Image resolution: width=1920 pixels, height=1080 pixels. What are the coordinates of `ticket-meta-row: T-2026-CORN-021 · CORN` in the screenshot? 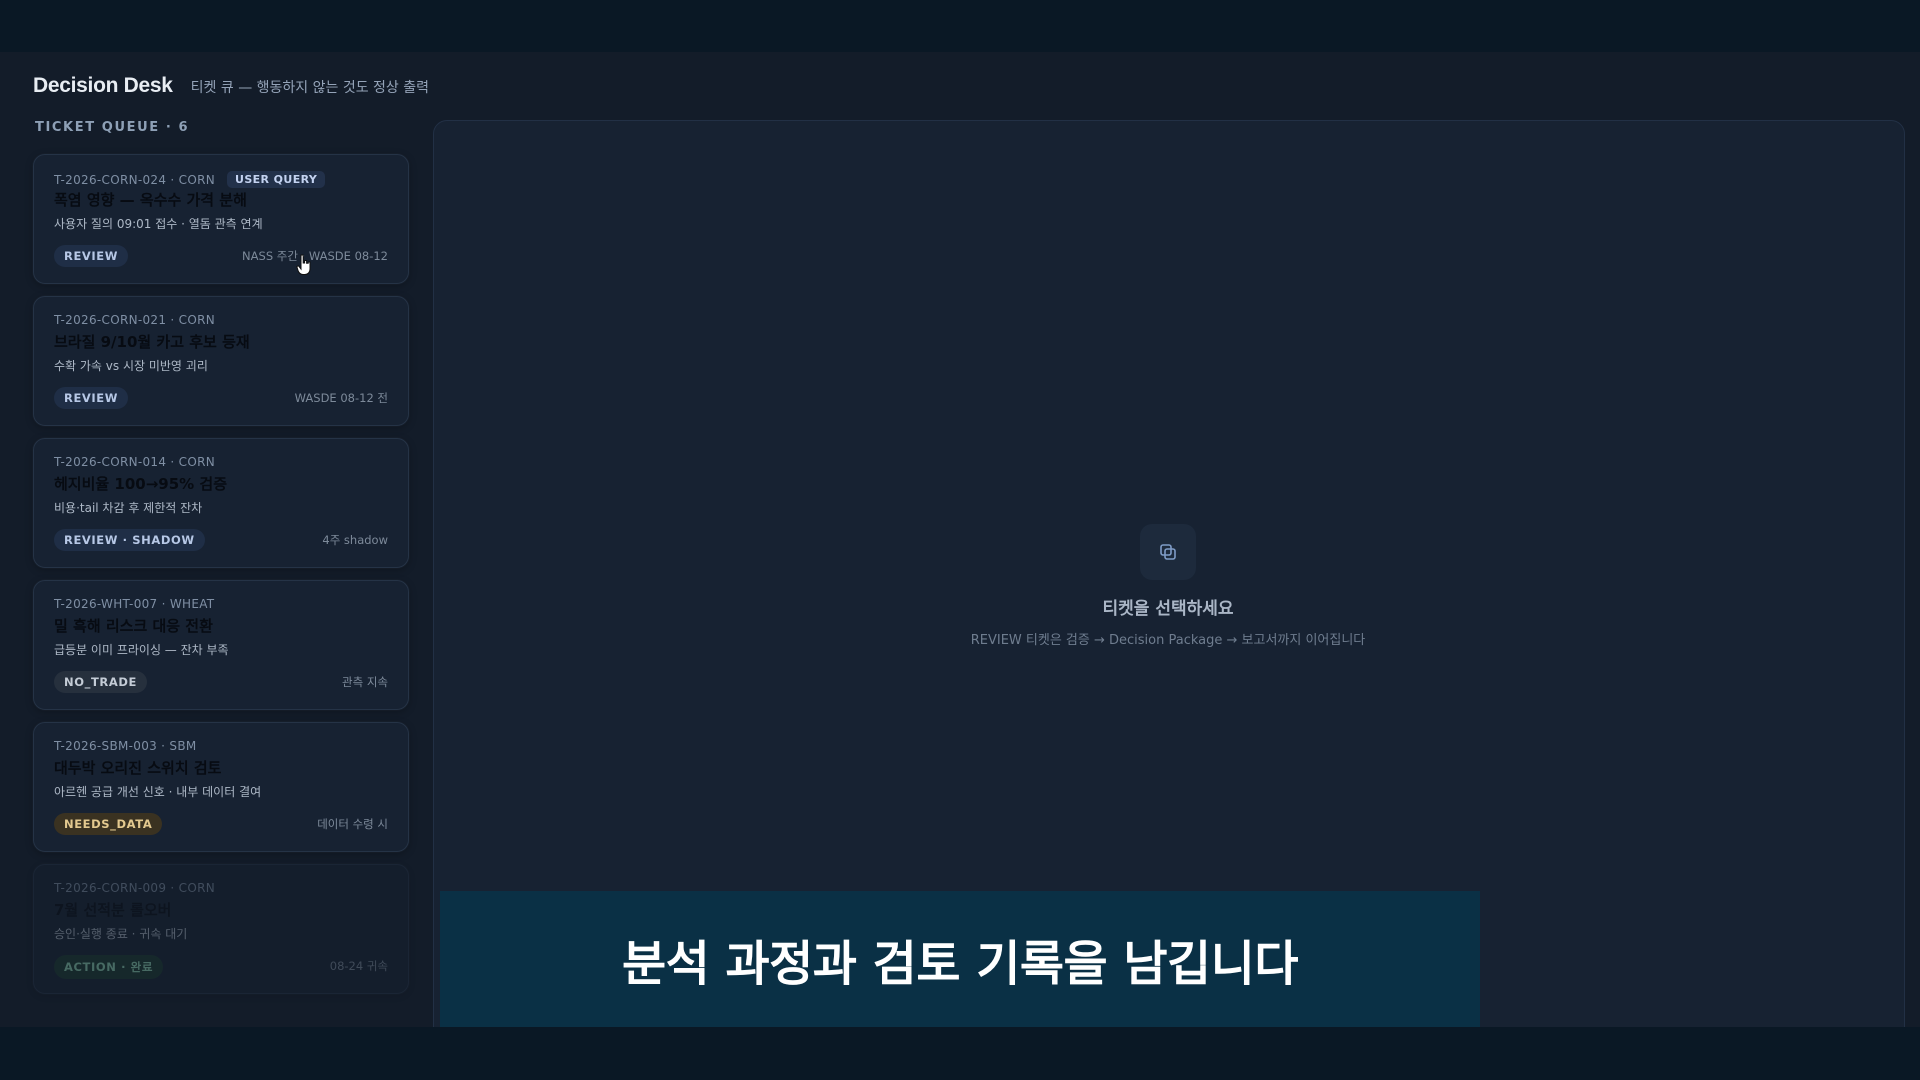 It's located at (134, 320).